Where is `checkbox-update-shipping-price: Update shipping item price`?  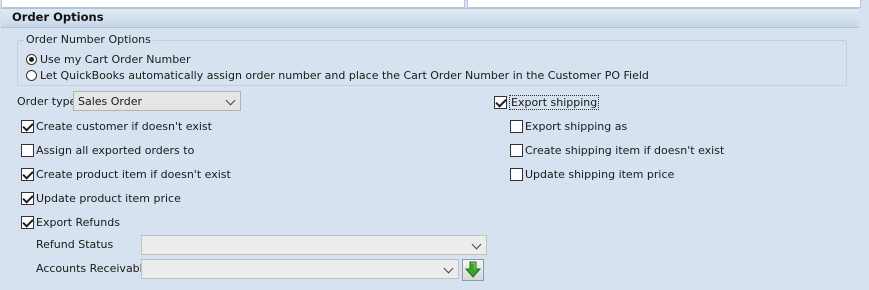
checkbox-update-shipping-price: Update shipping item price is located at coordinates (592, 174).